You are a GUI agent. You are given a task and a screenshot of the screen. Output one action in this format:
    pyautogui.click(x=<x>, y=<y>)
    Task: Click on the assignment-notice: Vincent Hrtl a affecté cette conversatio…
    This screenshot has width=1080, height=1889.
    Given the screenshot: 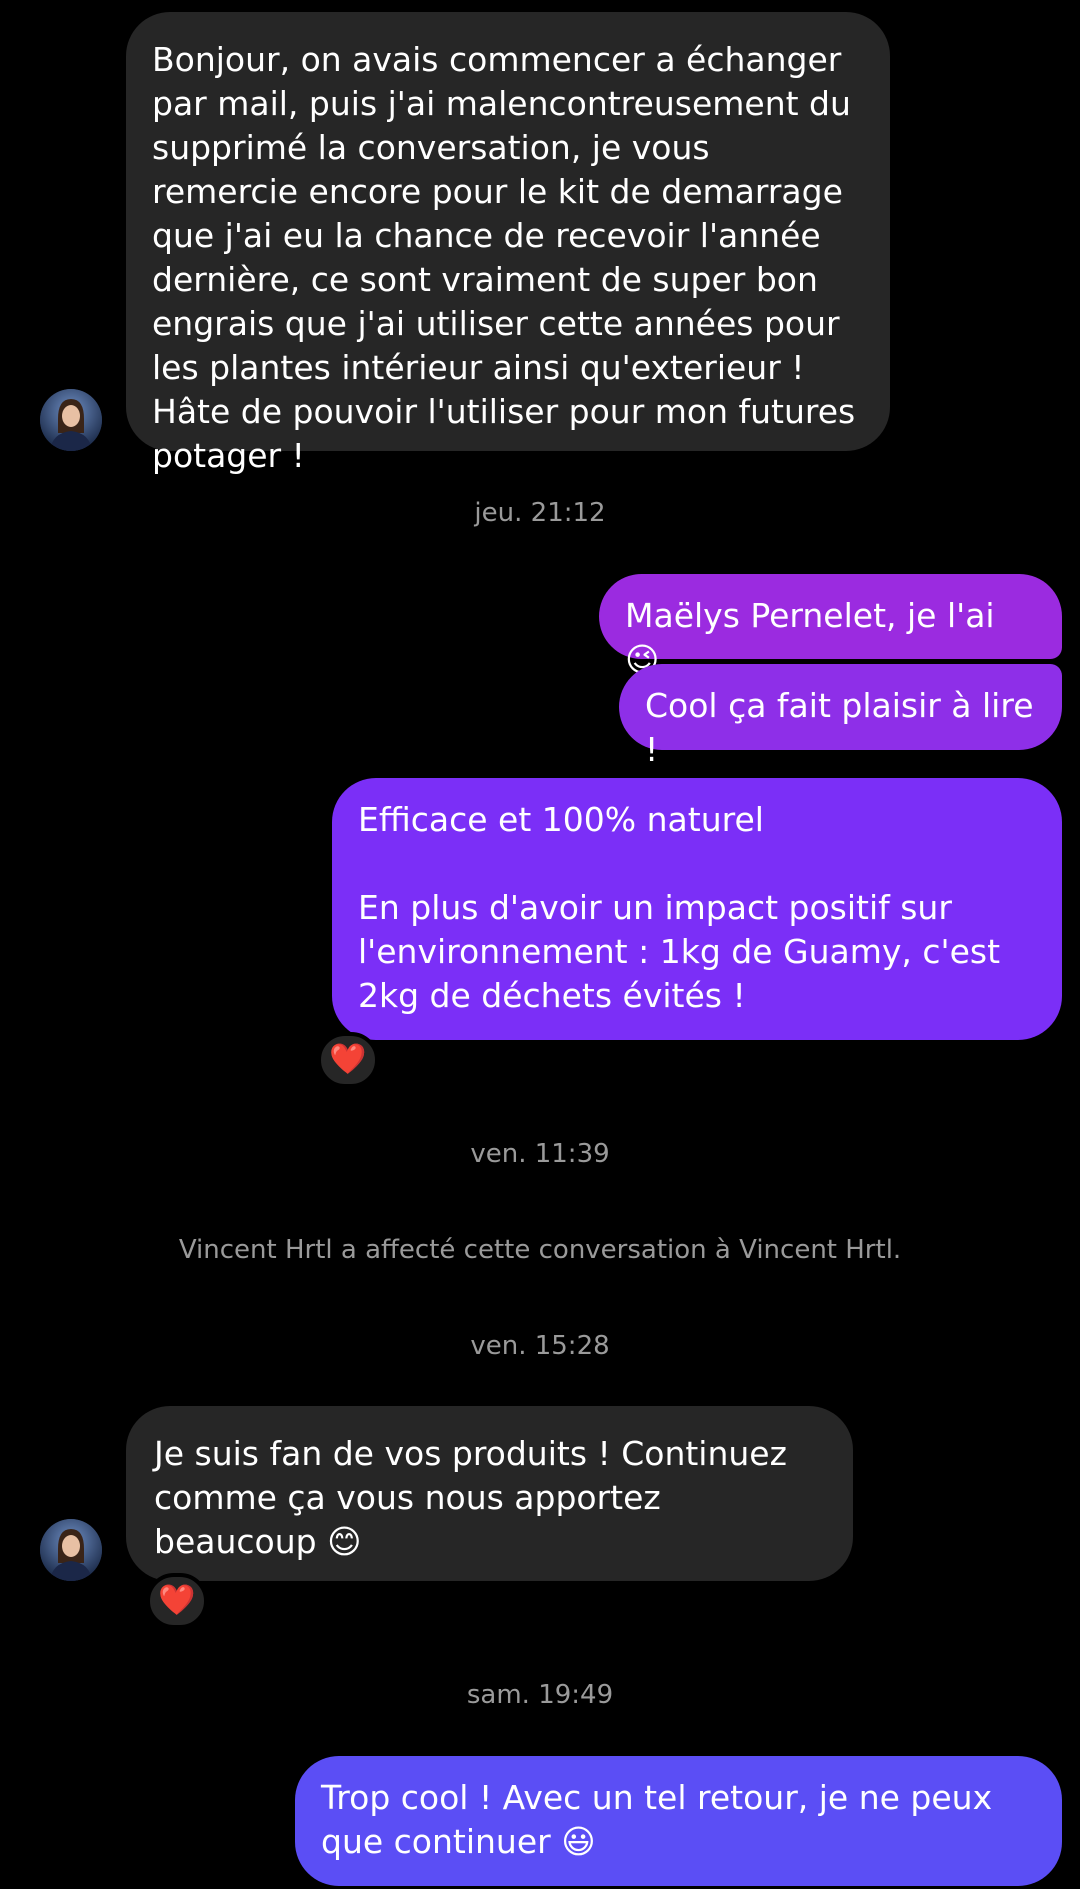 What is the action you would take?
    pyautogui.click(x=540, y=1250)
    